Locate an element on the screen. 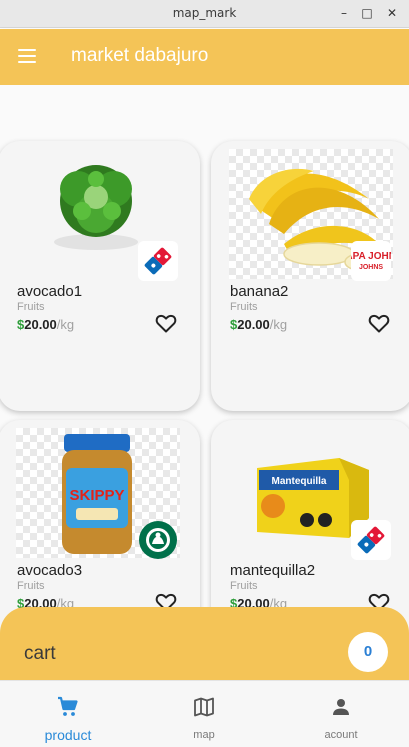 The height and width of the screenshot is (747, 409). papa-johns-logo: PAPA JOHNS JOHNS is located at coordinates (371, 261).